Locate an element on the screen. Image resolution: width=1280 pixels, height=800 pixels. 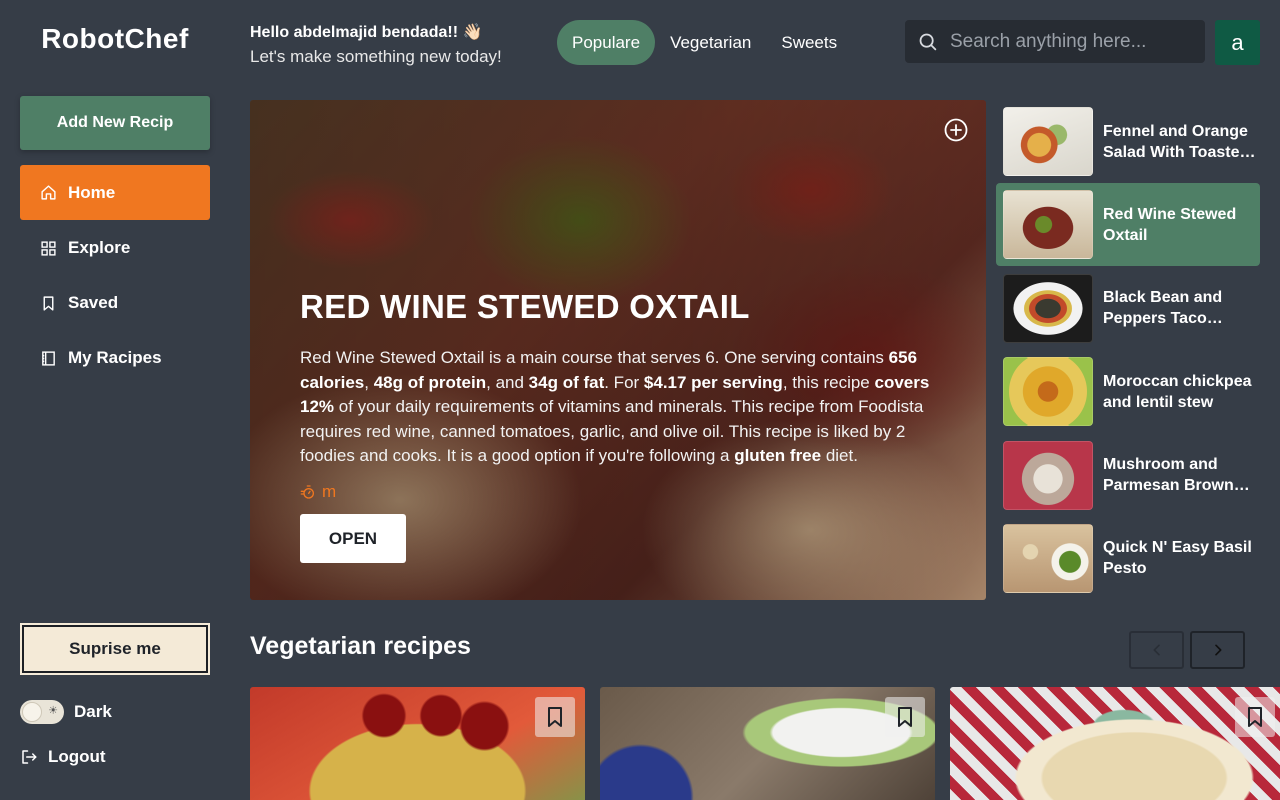
cook-time-value: m is located at coordinates (329, 491).